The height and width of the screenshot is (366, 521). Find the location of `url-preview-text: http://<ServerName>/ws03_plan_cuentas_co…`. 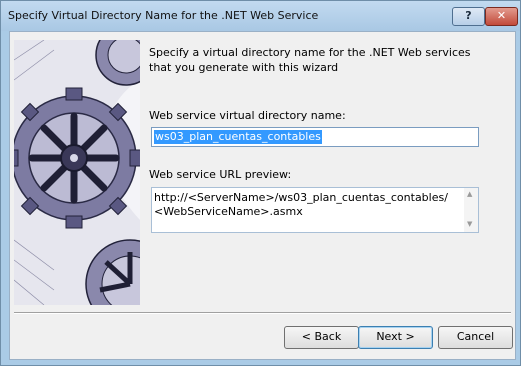

url-preview-text: http://<ServerName>/ws03_plan_cuentas_co… is located at coordinates (301, 204).